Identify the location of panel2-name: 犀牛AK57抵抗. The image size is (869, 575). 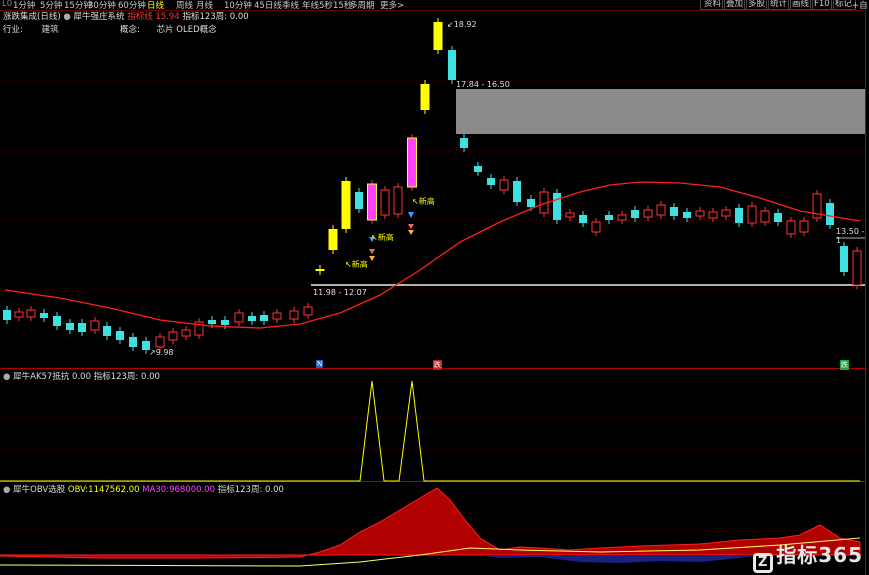
(41, 377).